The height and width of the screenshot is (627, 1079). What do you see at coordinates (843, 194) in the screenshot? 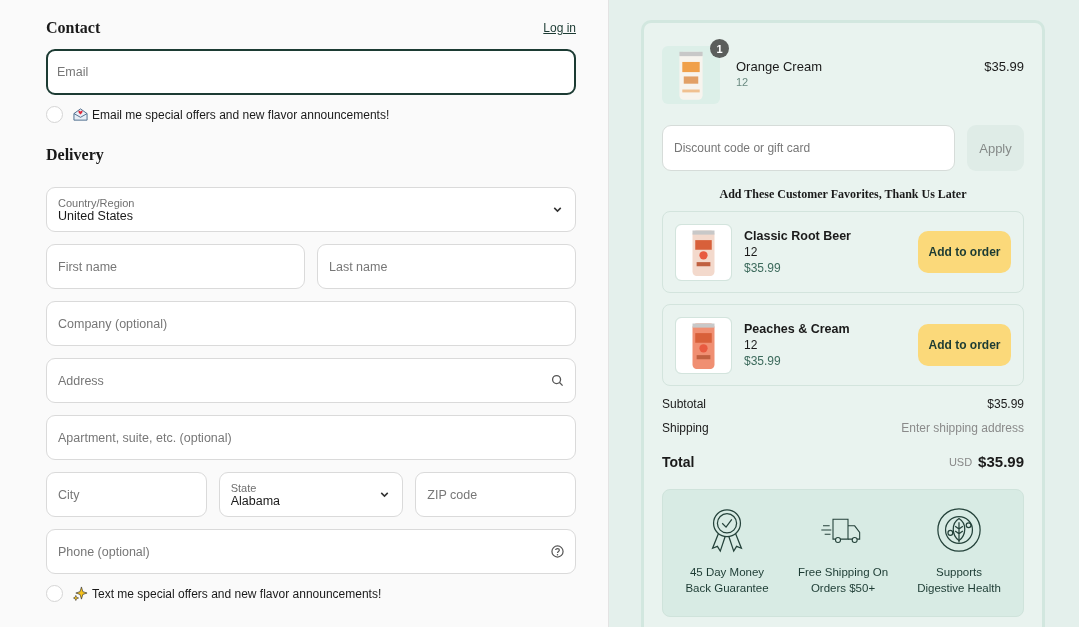
I see `upsell-title: Add These Customer Favorites, Thank Us Later` at bounding box center [843, 194].